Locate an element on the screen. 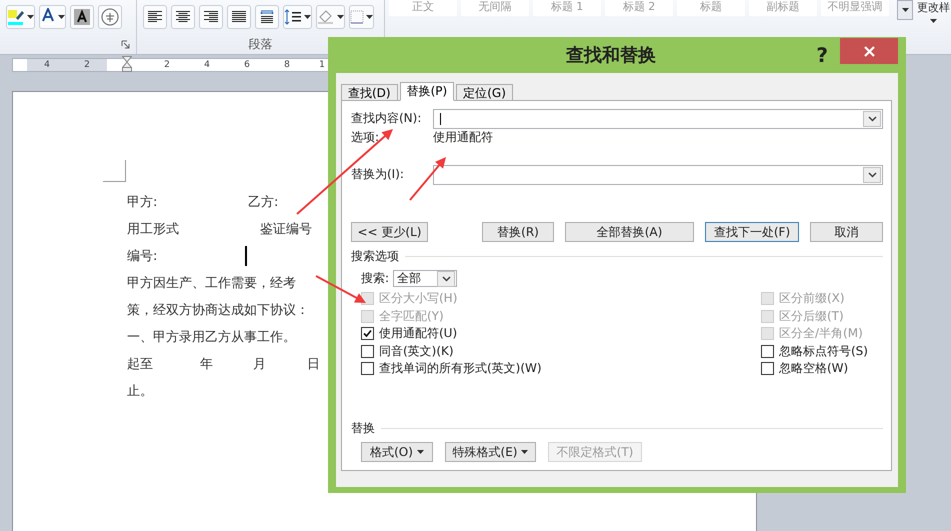  dialog-tab: 替换(P) is located at coordinates (427, 91).